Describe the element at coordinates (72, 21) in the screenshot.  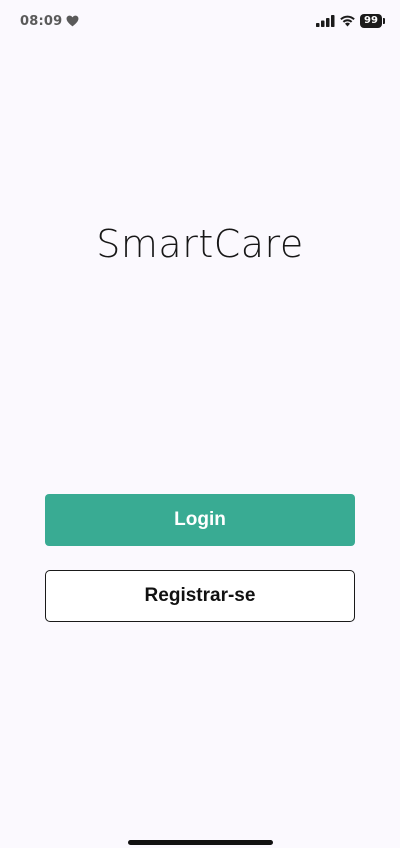
I see `heart-icon` at that location.